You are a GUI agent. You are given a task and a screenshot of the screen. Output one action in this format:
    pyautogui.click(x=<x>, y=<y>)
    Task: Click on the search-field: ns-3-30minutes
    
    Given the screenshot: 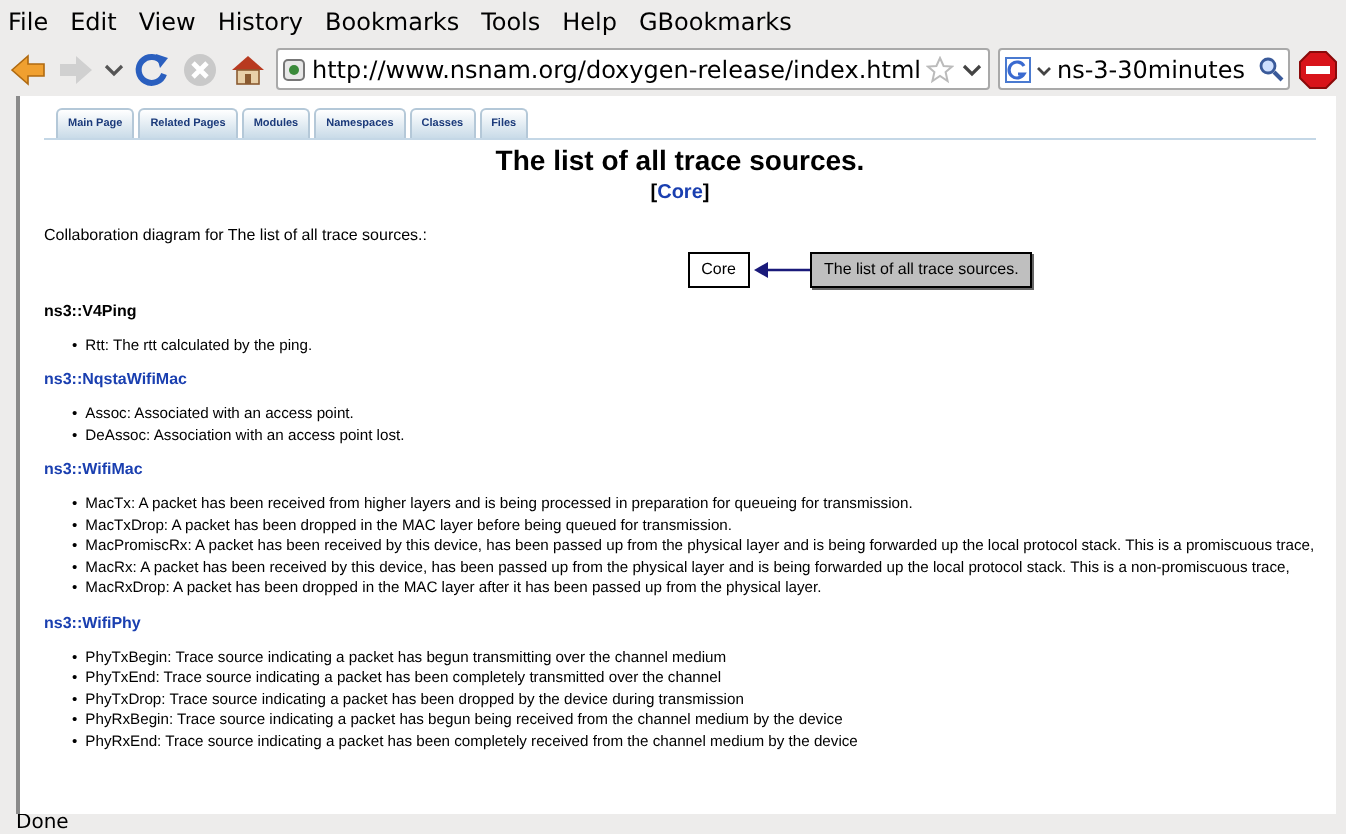 What is the action you would take?
    pyautogui.click(x=1144, y=69)
    